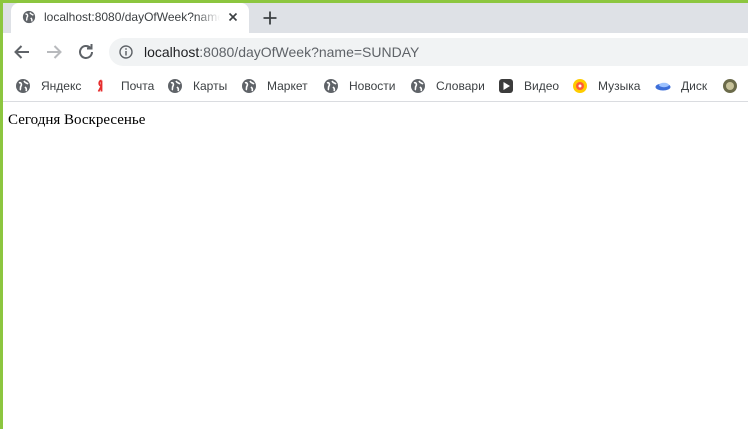 This screenshot has height=429, width=748. What do you see at coordinates (138, 86) in the screenshot?
I see `bookmark-label: Почта` at bounding box center [138, 86].